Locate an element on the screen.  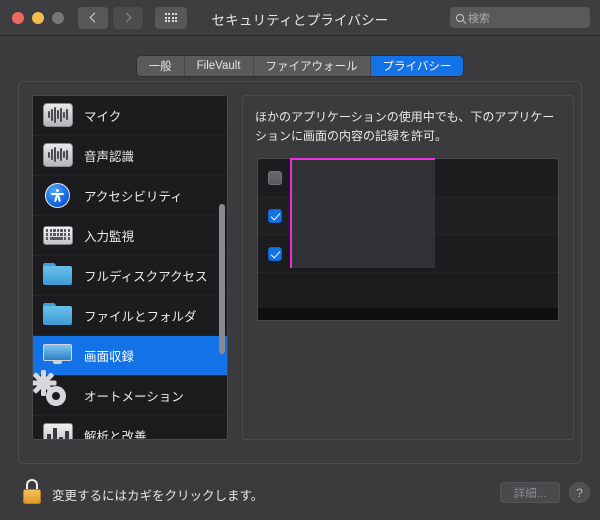
search-input: 検索 is located at coordinates (520, 17).